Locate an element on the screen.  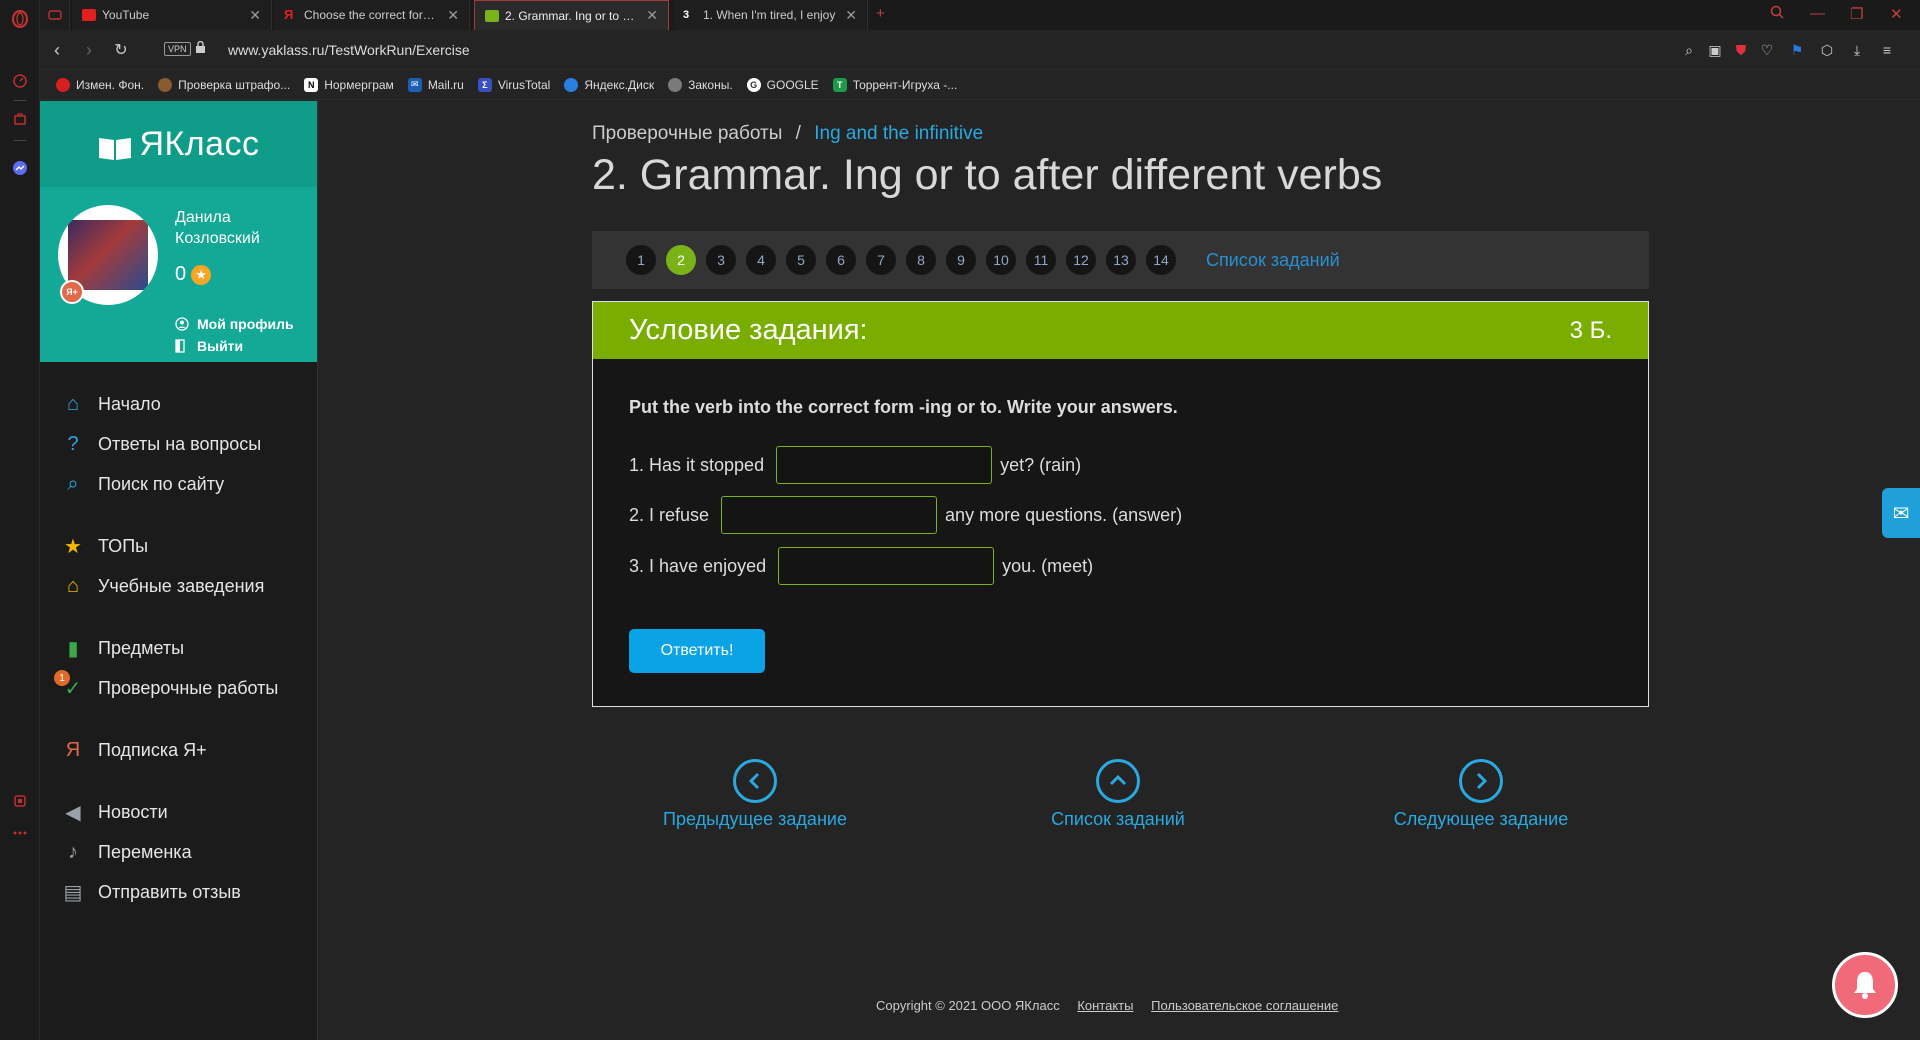
download-icon: ⤓ is located at coordinates (1857, 50).